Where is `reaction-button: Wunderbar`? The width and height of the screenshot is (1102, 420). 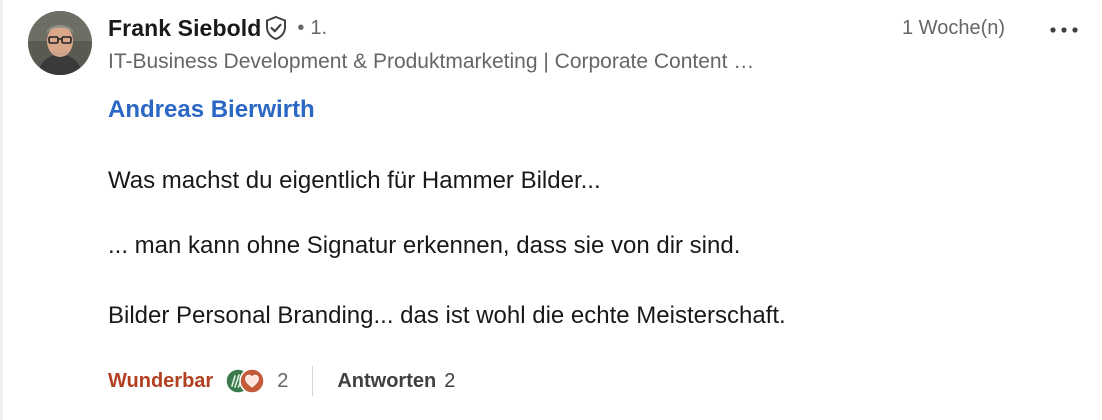
reaction-button: Wunderbar is located at coordinates (160, 381).